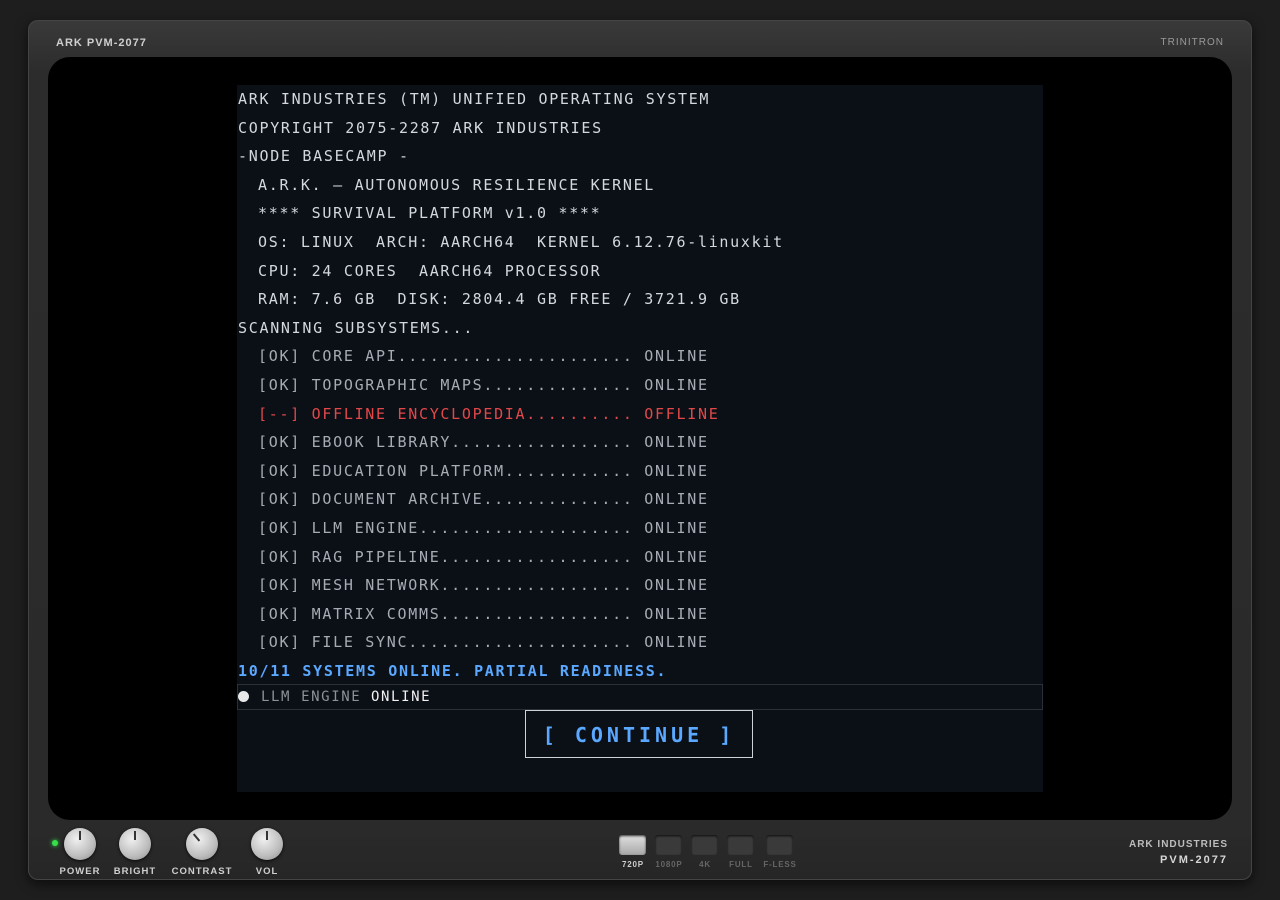  What do you see at coordinates (453, 670) in the screenshot?
I see `readiness-summary: 10/11 SYSTEMS ONLINE. PARTIAL READINESS.` at bounding box center [453, 670].